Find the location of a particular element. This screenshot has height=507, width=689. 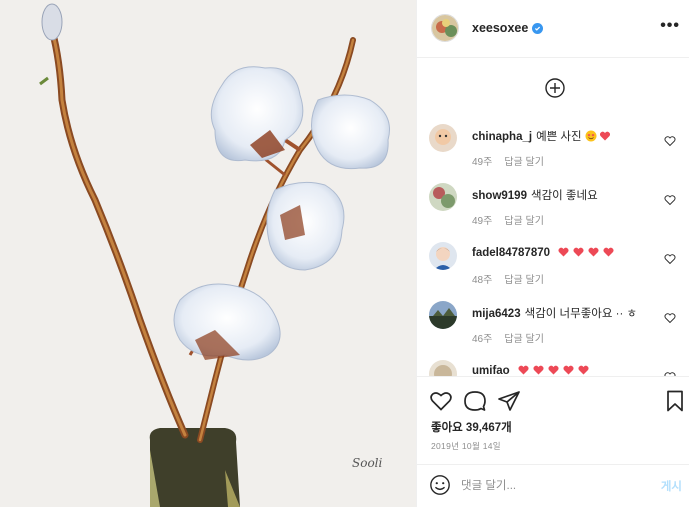

comment-text: umifao is located at coordinates (567, 370).